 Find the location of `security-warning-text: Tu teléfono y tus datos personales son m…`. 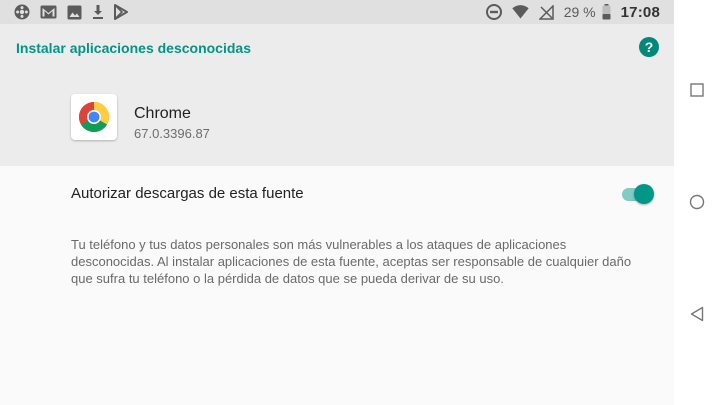

security-warning-text: Tu teléfono y tus datos personales son m… is located at coordinates (351, 261).